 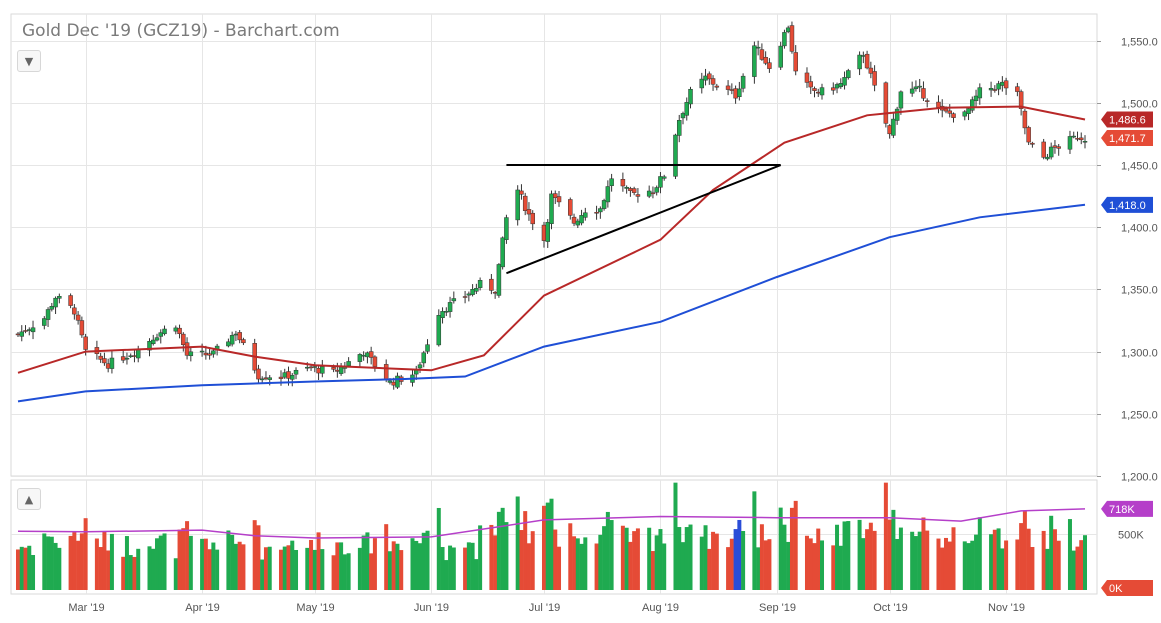 I want to click on x-tick-label: May '19, so click(x=315, y=608).